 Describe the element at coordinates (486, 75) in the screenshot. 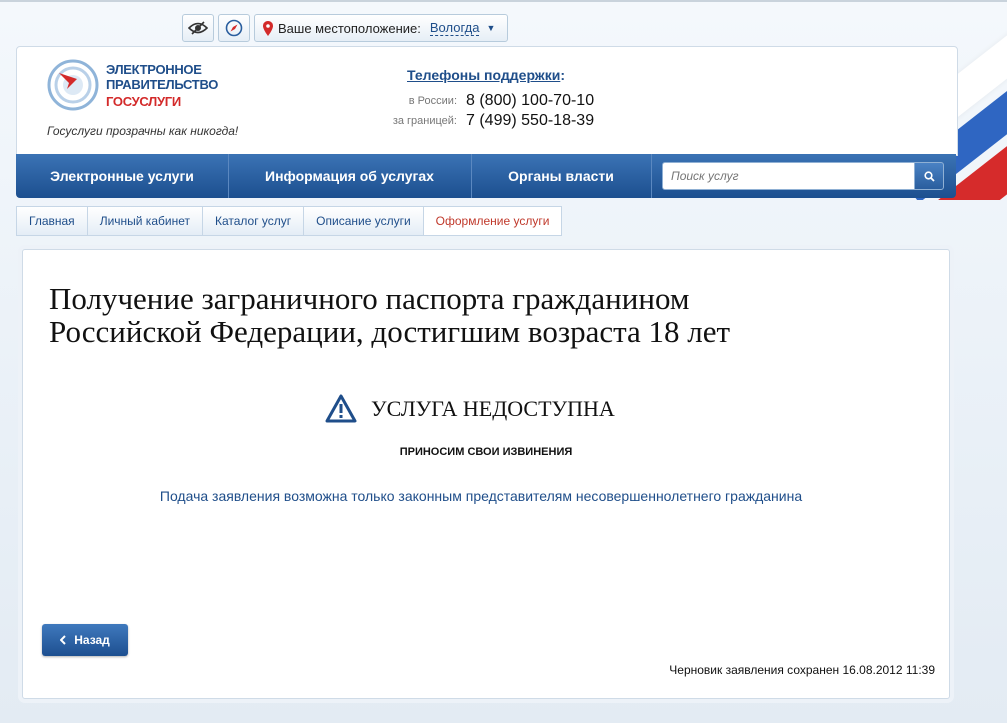

I see `support-phones-title: Телефоны поддержки:` at that location.